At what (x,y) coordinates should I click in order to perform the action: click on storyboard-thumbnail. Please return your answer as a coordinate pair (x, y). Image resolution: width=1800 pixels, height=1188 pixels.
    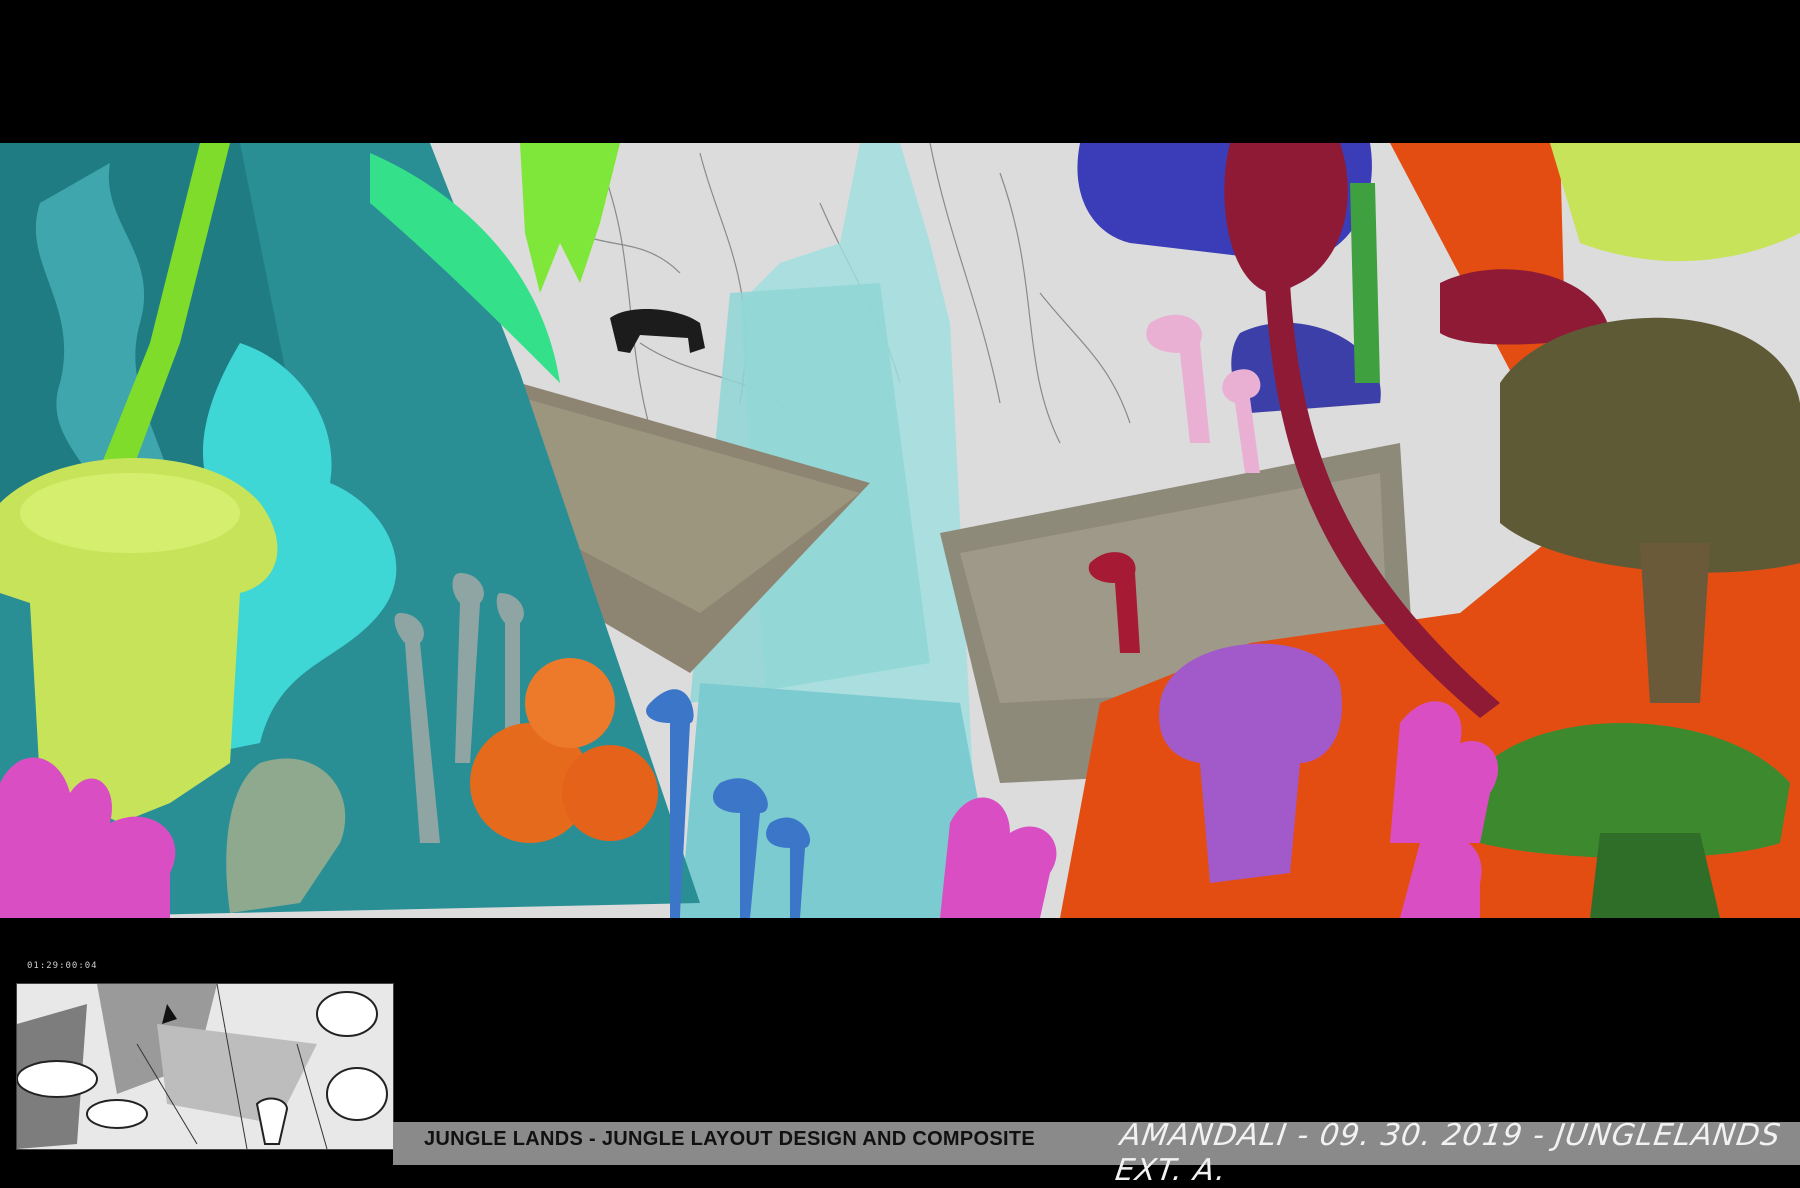
    Looking at the image, I should click on (205, 1066).